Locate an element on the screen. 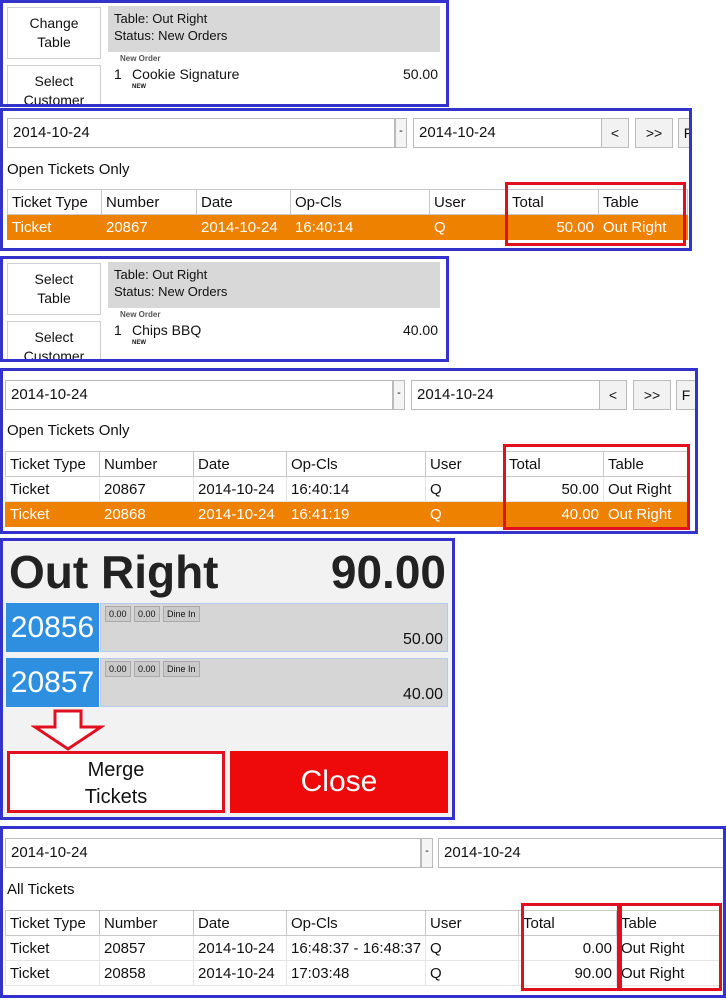 Image resolution: width=726 pixels, height=1000 pixels. select-table-button: Select Table is located at coordinates (54, 289).